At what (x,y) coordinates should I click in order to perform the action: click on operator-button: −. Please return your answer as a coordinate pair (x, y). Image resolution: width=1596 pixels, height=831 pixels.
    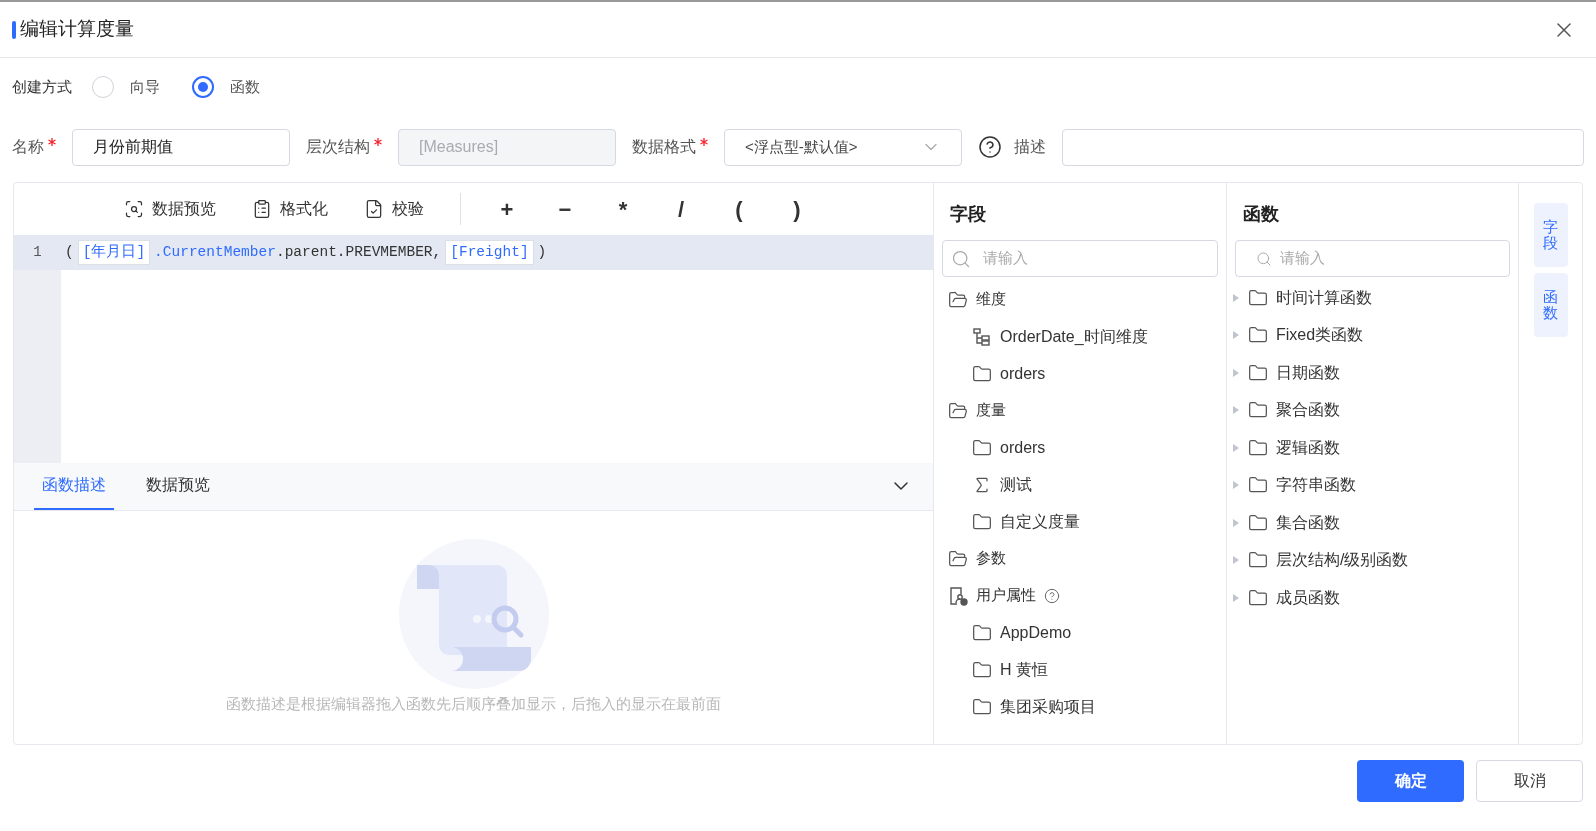
    Looking at the image, I should click on (565, 209).